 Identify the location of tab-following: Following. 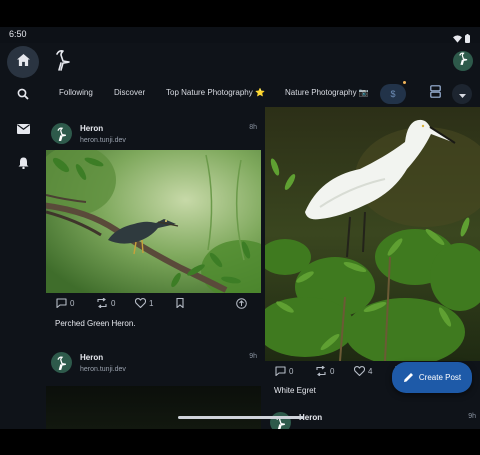
(76, 92).